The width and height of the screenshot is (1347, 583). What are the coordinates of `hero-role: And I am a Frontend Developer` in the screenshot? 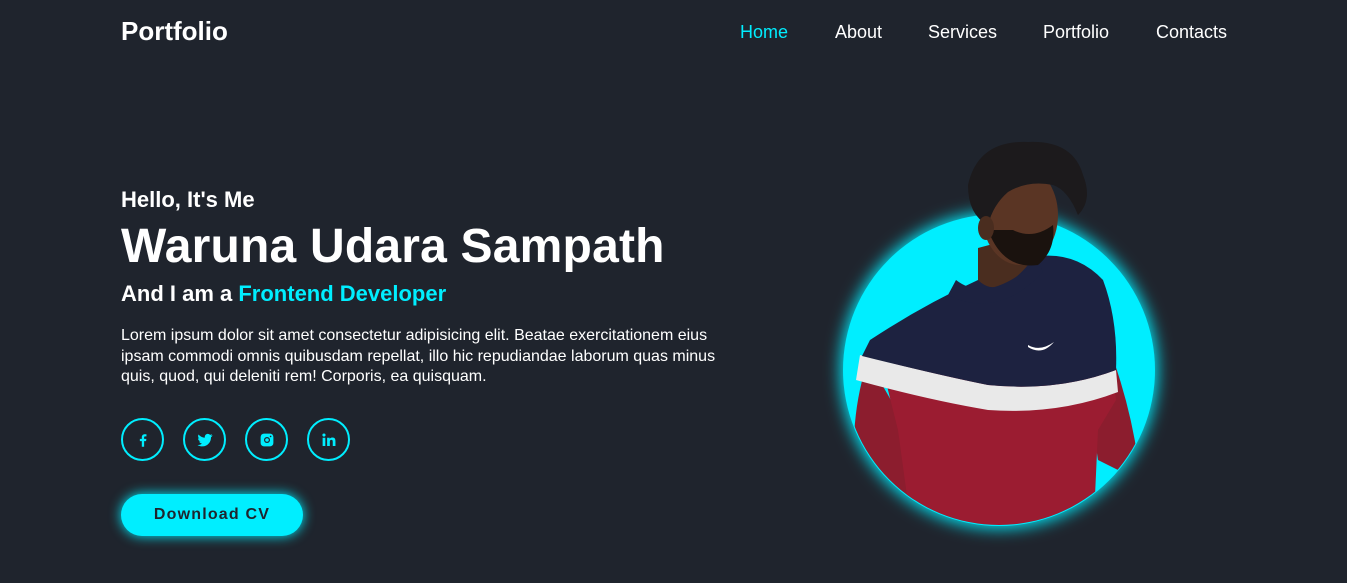 It's located at (441, 294).